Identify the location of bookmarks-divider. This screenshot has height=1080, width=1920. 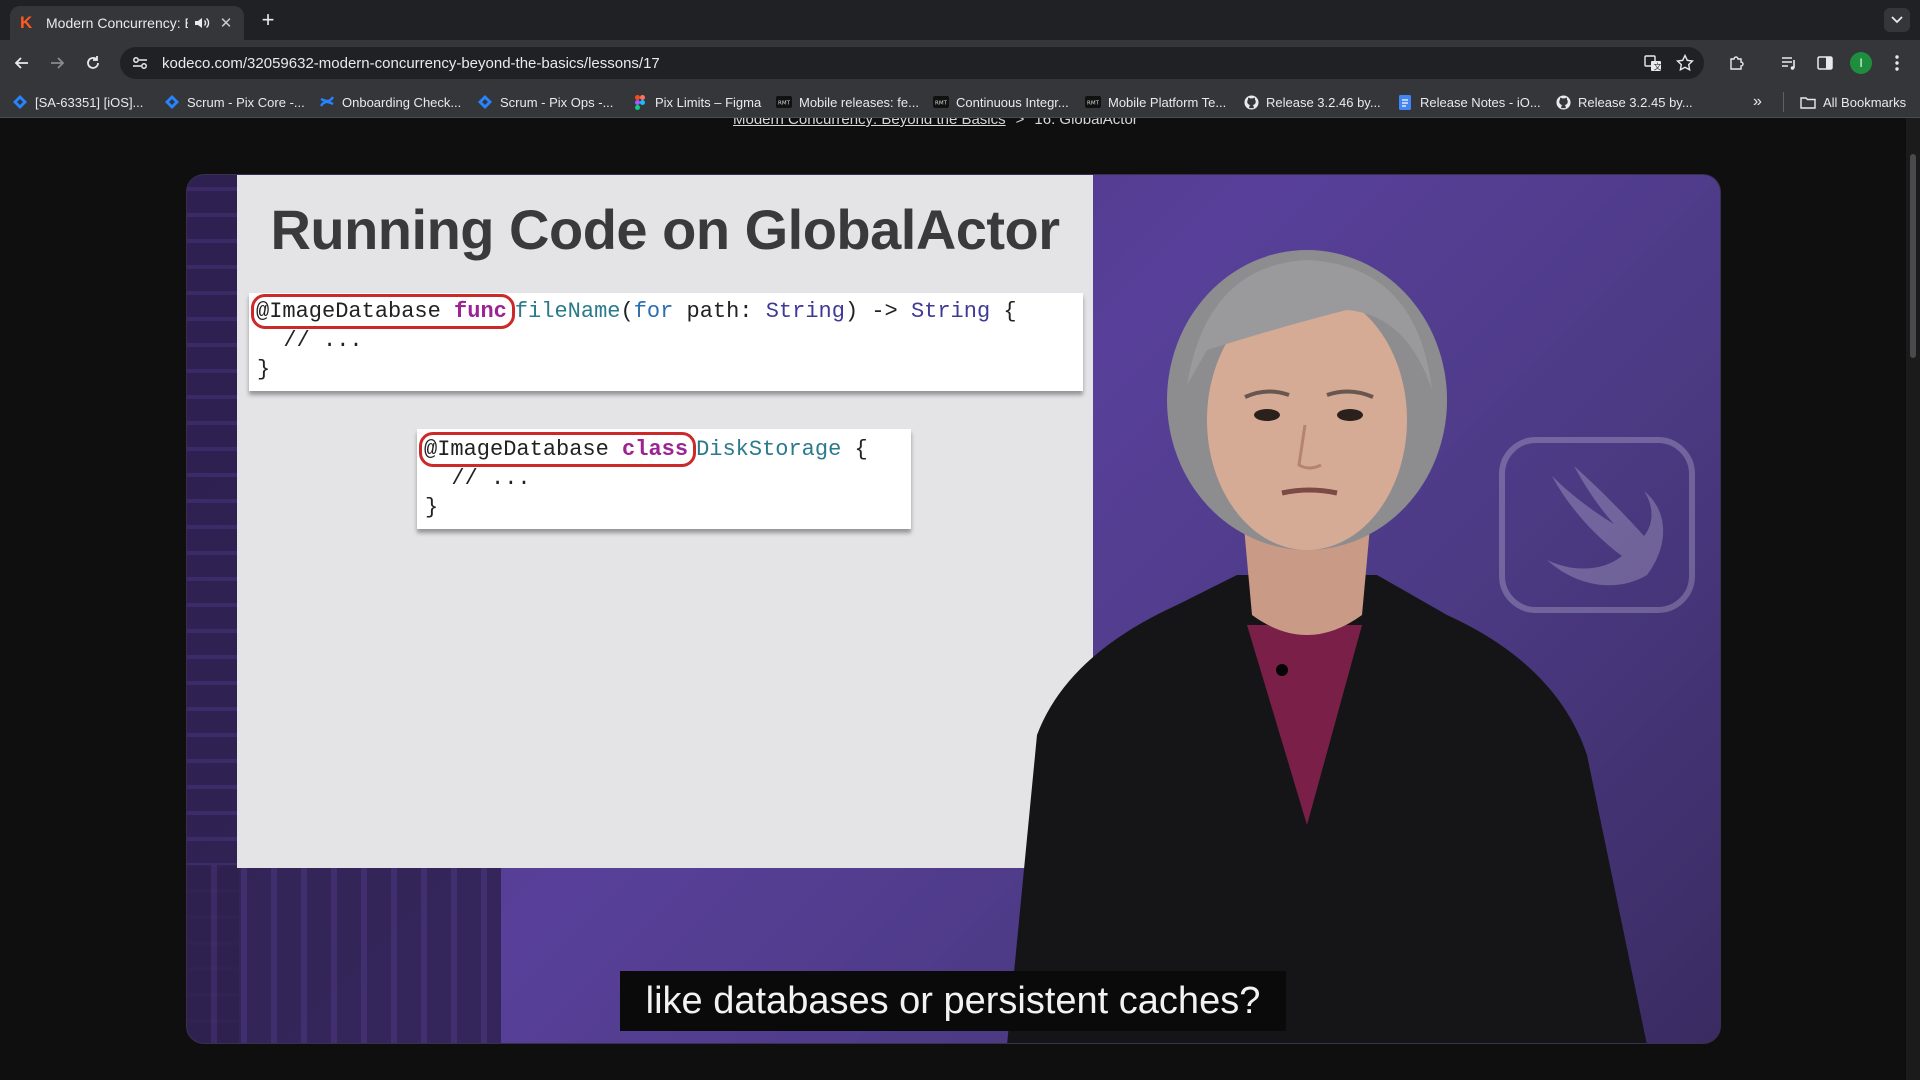
(1783, 102).